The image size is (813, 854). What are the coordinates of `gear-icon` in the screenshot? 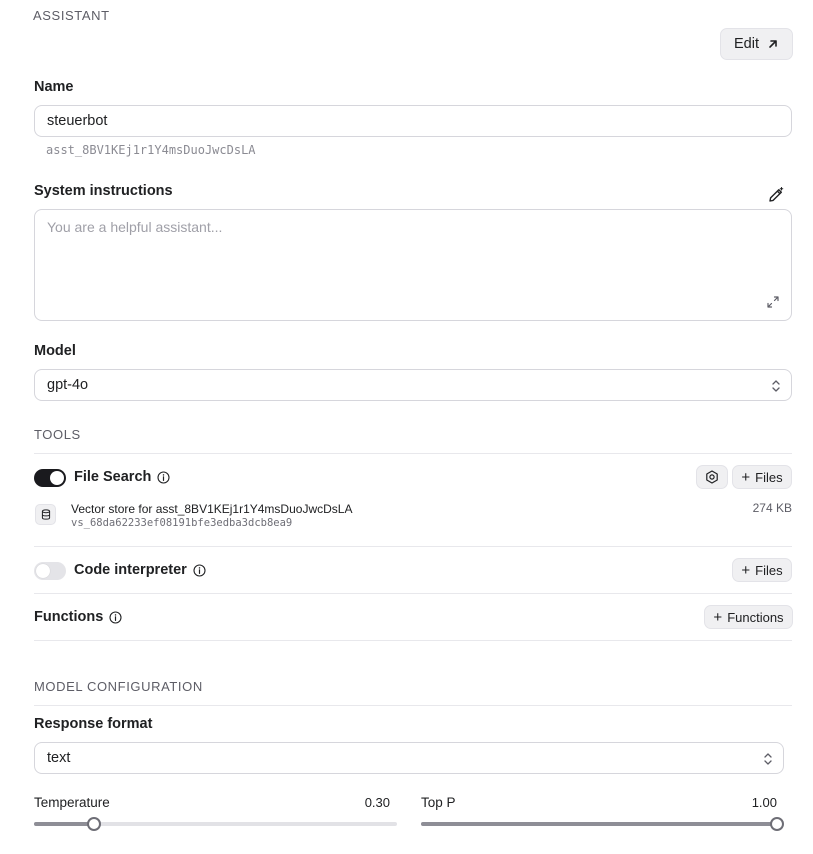 It's located at (712, 477).